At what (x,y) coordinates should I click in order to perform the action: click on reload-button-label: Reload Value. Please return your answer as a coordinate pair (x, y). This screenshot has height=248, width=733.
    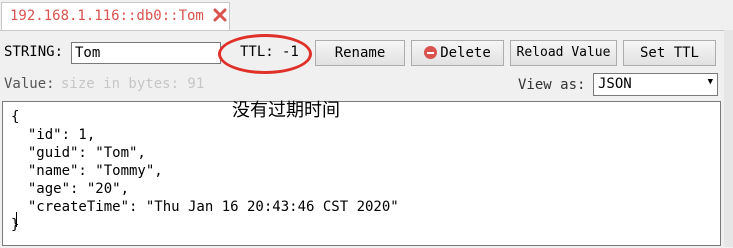
    Looking at the image, I should click on (563, 52).